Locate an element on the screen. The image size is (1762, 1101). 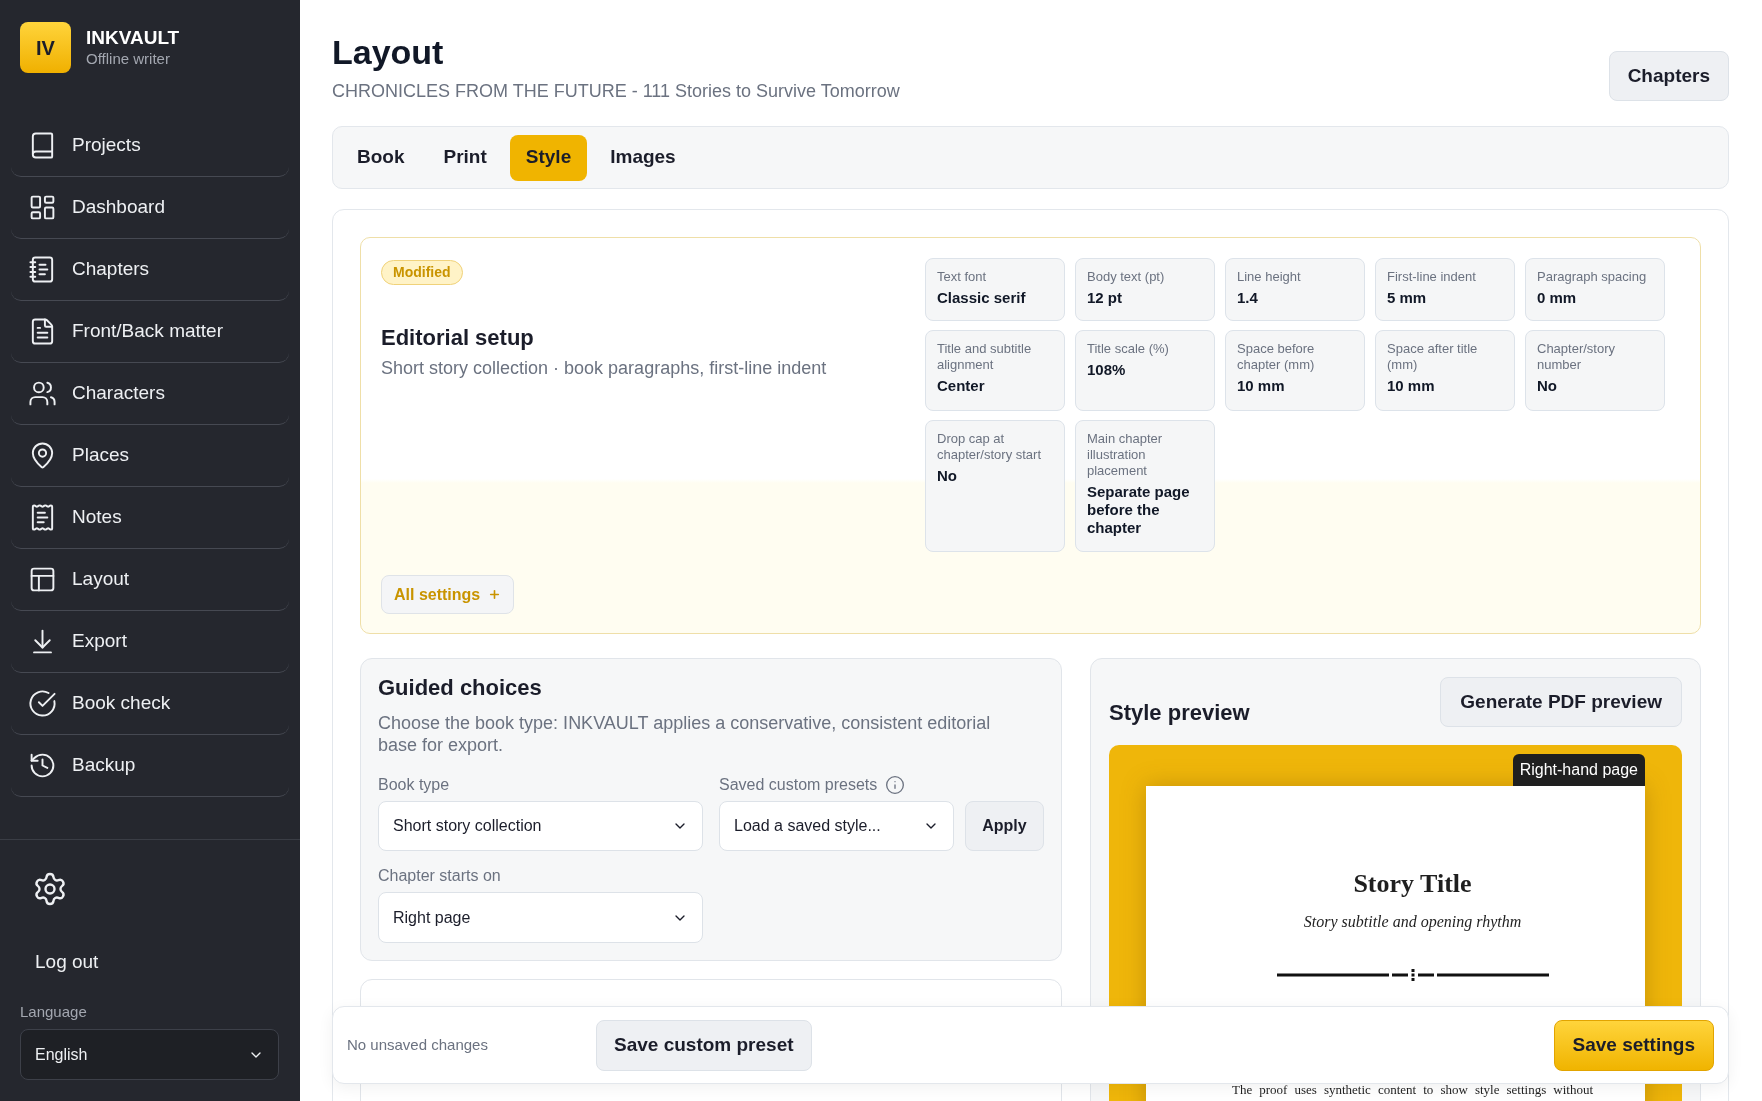
modified-badge: Modified is located at coordinates (422, 272).